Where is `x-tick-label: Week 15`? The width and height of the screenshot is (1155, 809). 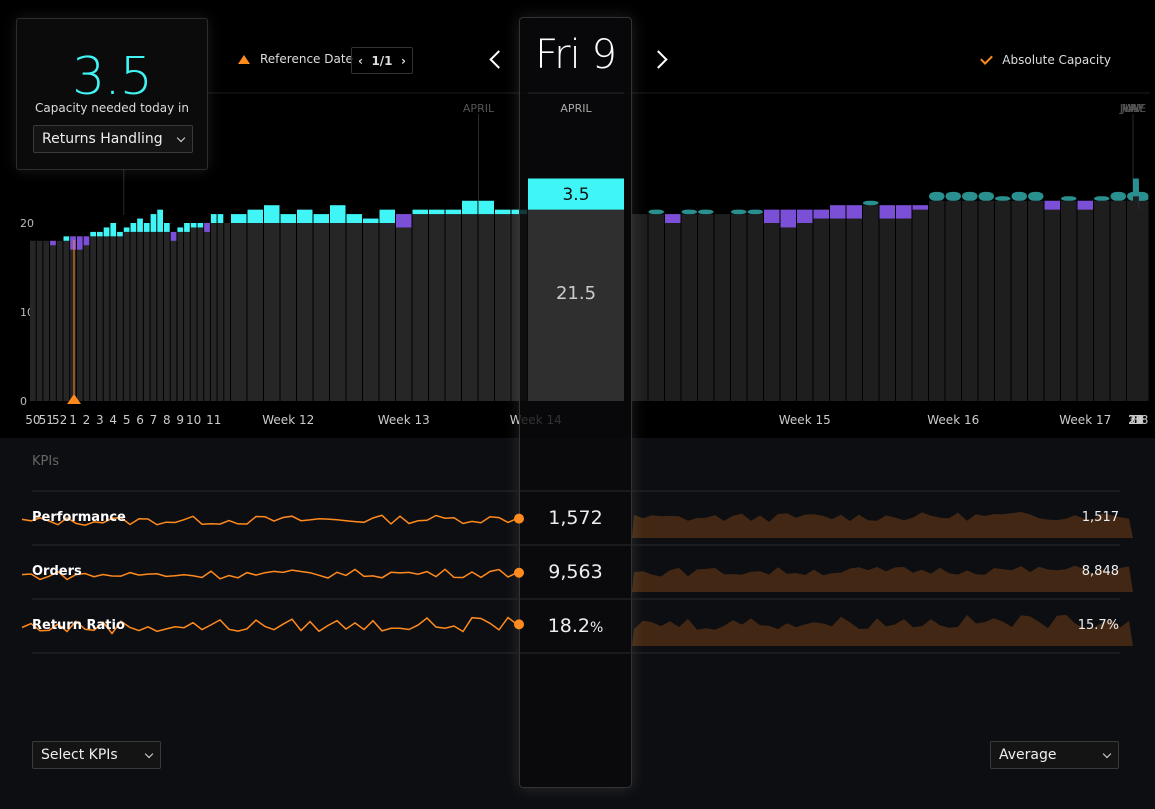 x-tick-label: Week 15 is located at coordinates (805, 420).